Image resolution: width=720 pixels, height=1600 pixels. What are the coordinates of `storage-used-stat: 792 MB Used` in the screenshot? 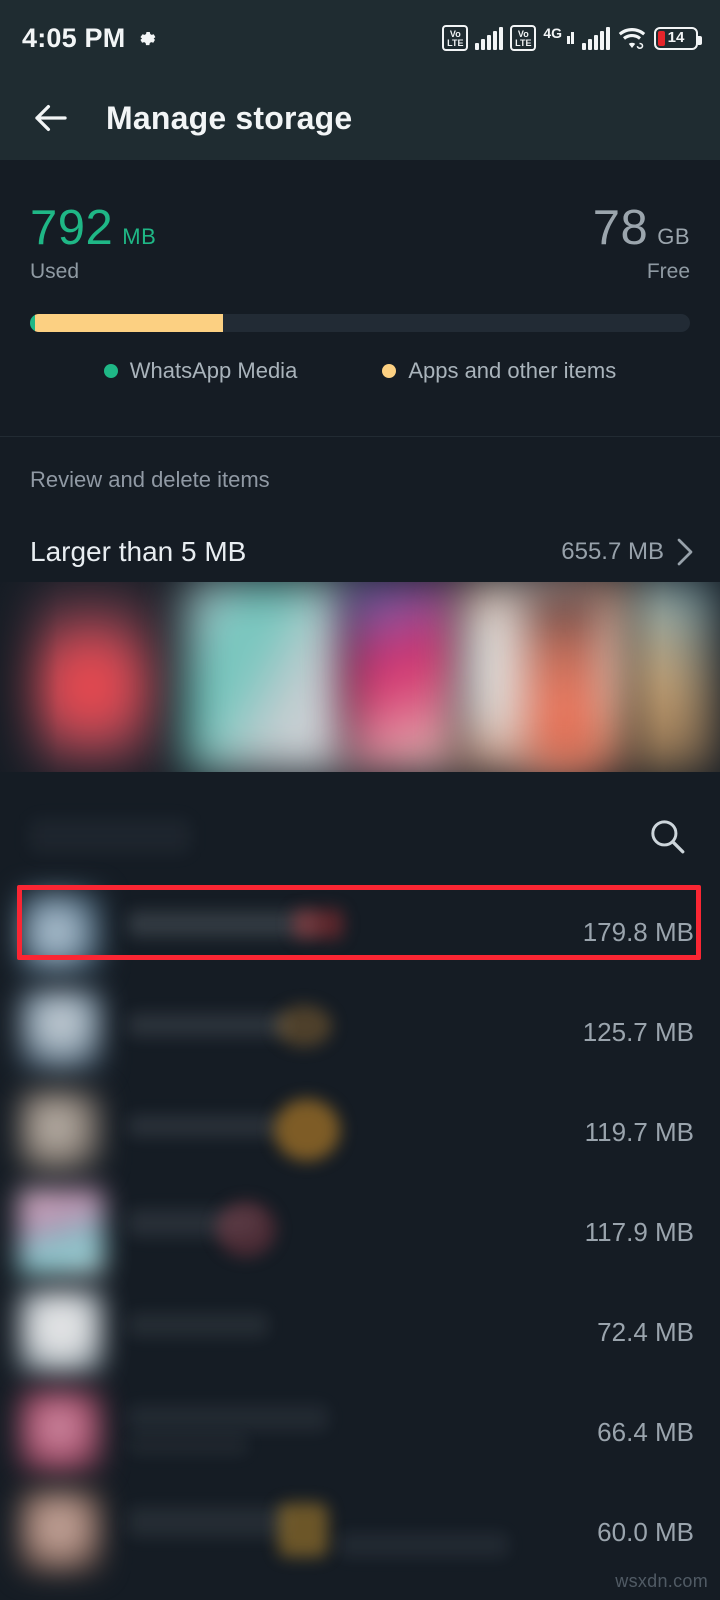 It's located at (93, 243).